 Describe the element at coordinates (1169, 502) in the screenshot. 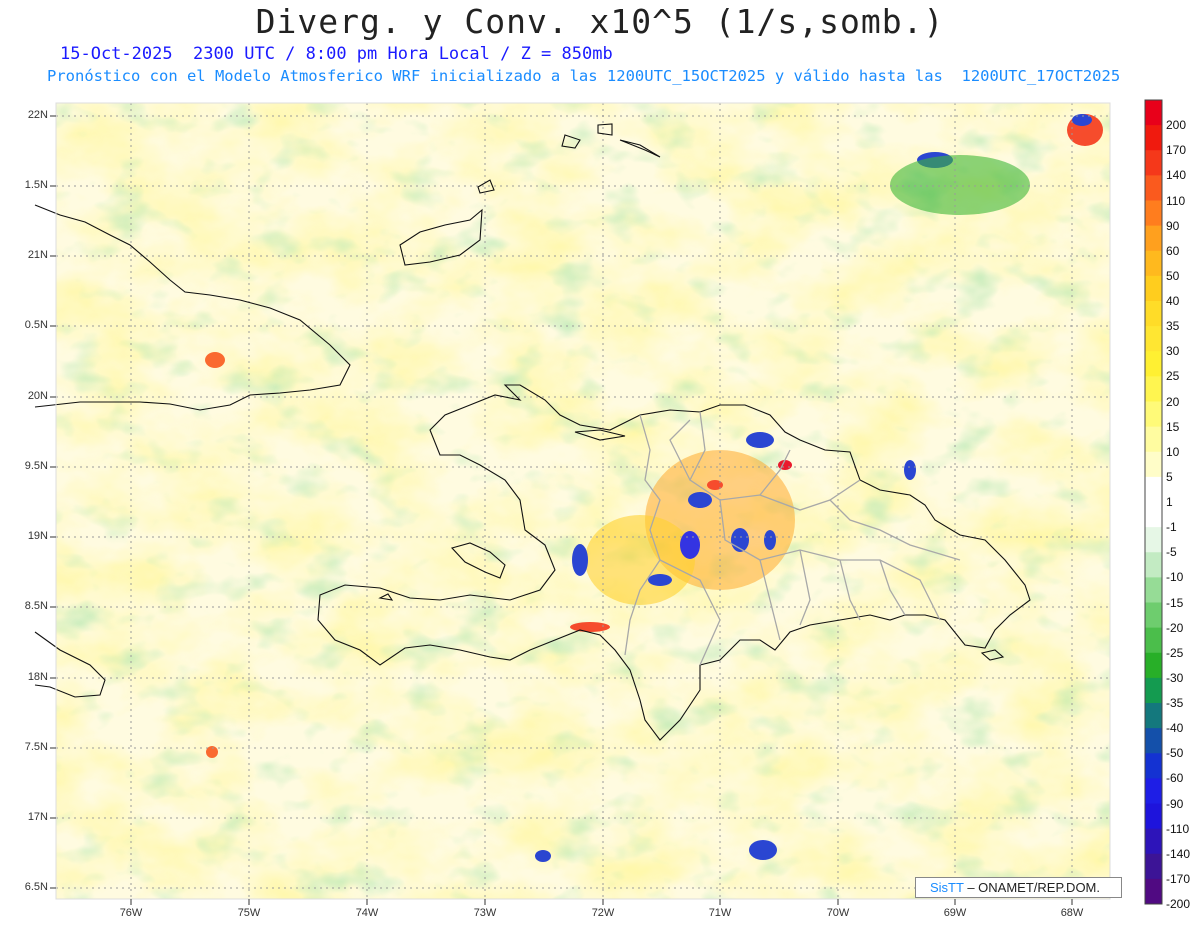

I see `colorbar-label: 1` at that location.